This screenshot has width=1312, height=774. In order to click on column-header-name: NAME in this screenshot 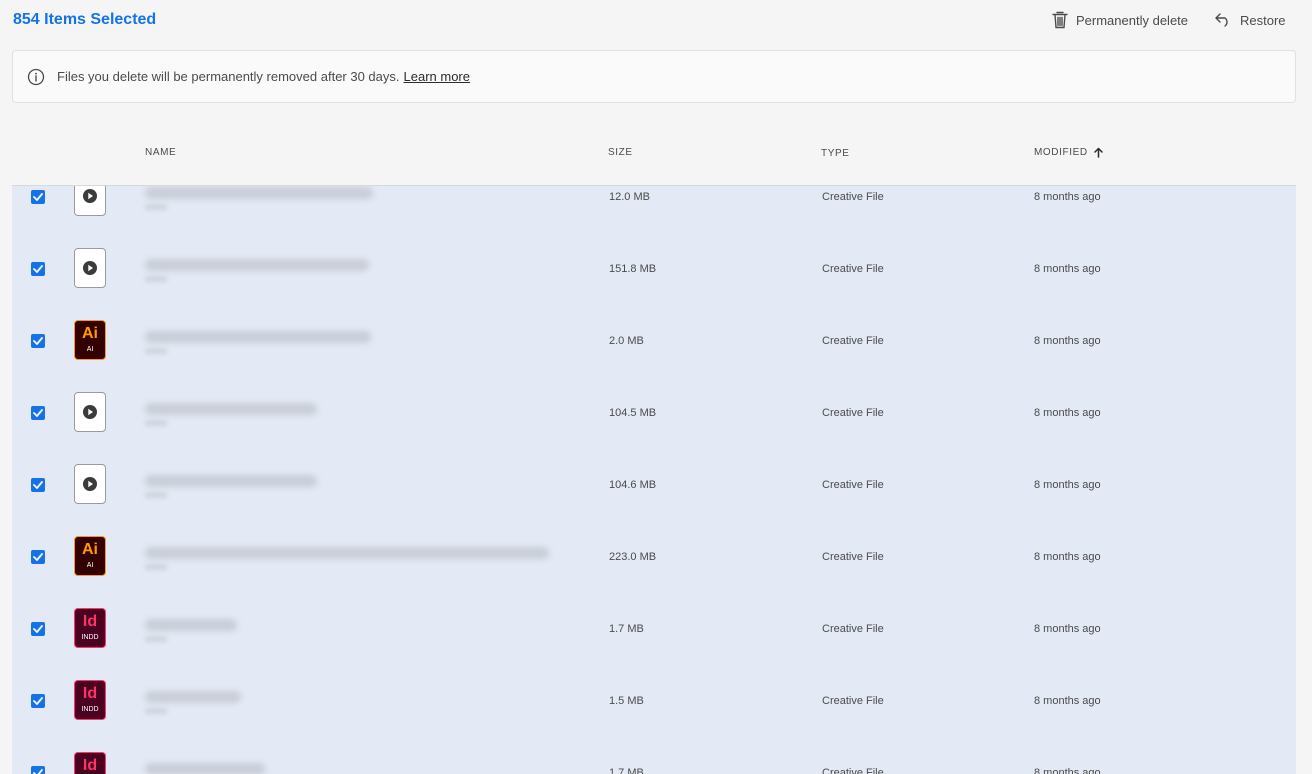, I will do `click(160, 152)`.